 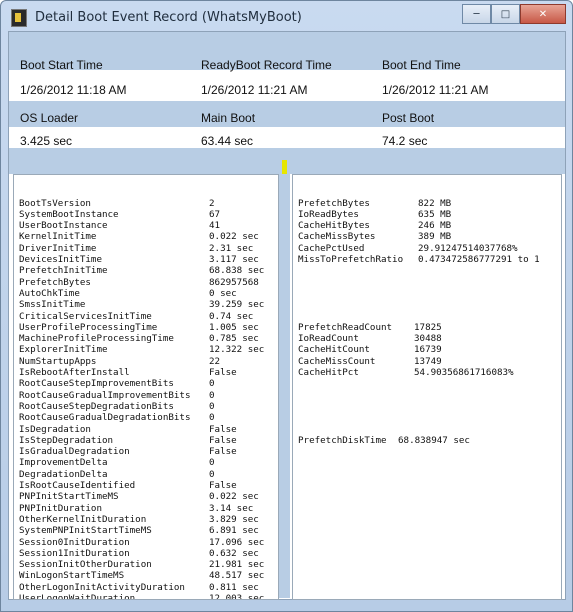 What do you see at coordinates (231, 508) in the screenshot?
I see `metric-value: 3.14 sec` at bounding box center [231, 508].